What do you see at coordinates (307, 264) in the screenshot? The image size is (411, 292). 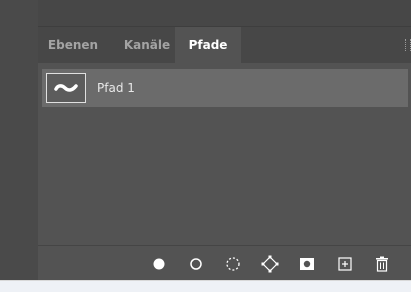 I see `add-mask-icon` at bounding box center [307, 264].